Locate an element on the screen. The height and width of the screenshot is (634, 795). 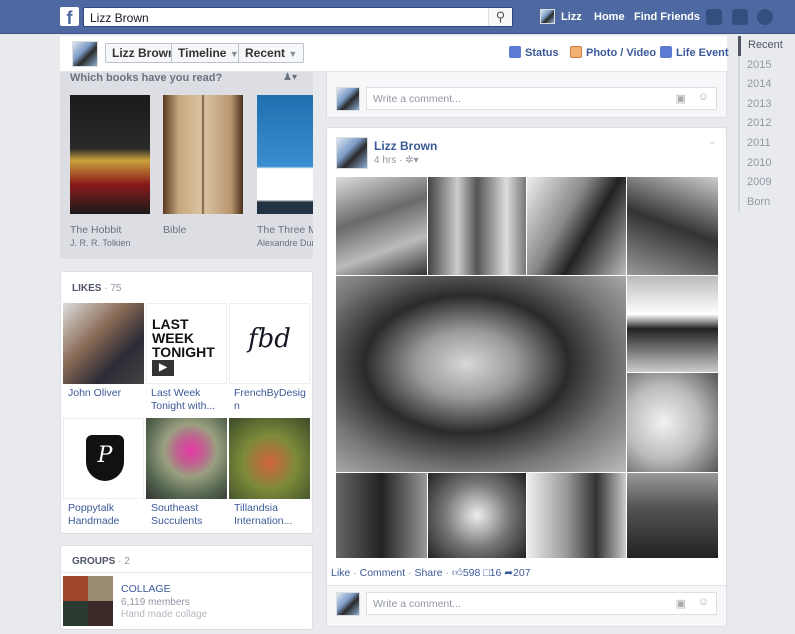
like-label: Southeast Succulents is located at coordinates (186, 515).